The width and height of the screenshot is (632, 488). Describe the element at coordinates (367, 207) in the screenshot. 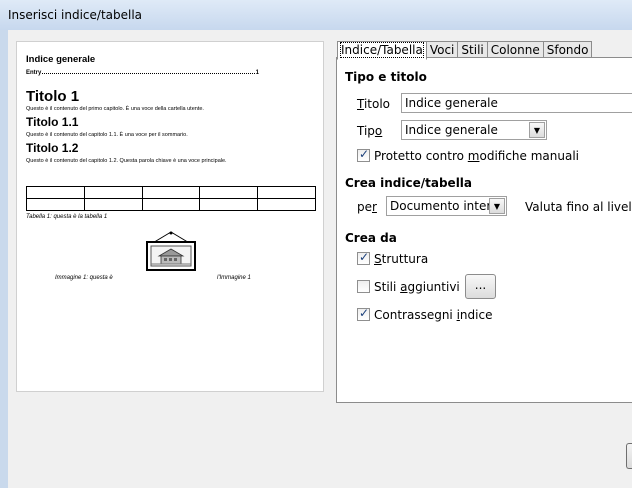

I see `for-label: per` at that location.